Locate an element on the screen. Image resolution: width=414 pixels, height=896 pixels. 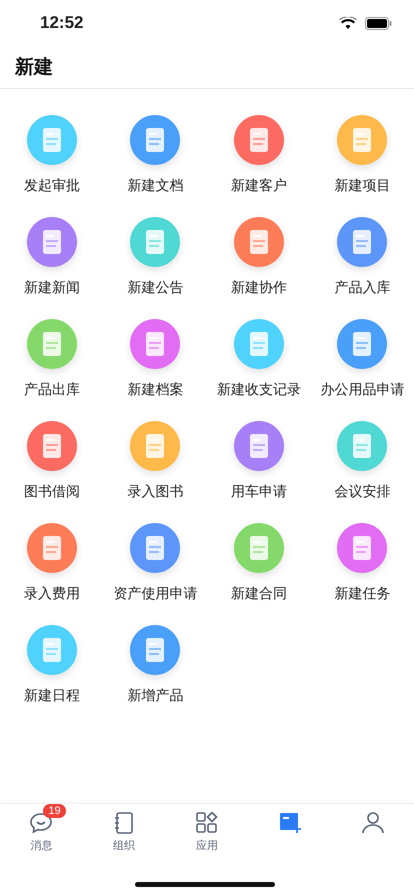
tab: 19 消息 is located at coordinates (41, 833).